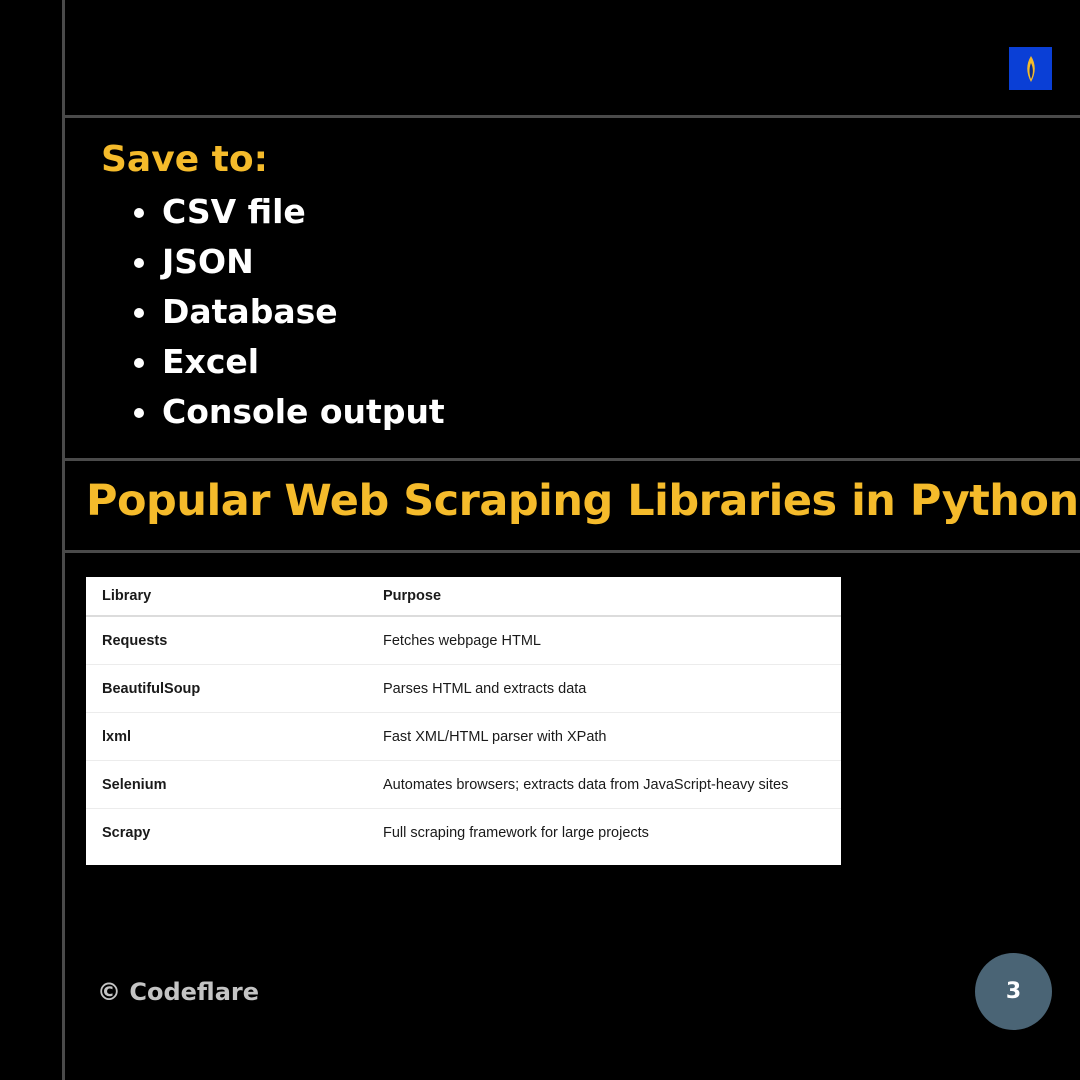 The width and height of the screenshot is (1080, 1080). Describe the element at coordinates (612, 597) in the screenshot. I see `column-header-purpose: Purpose` at that location.